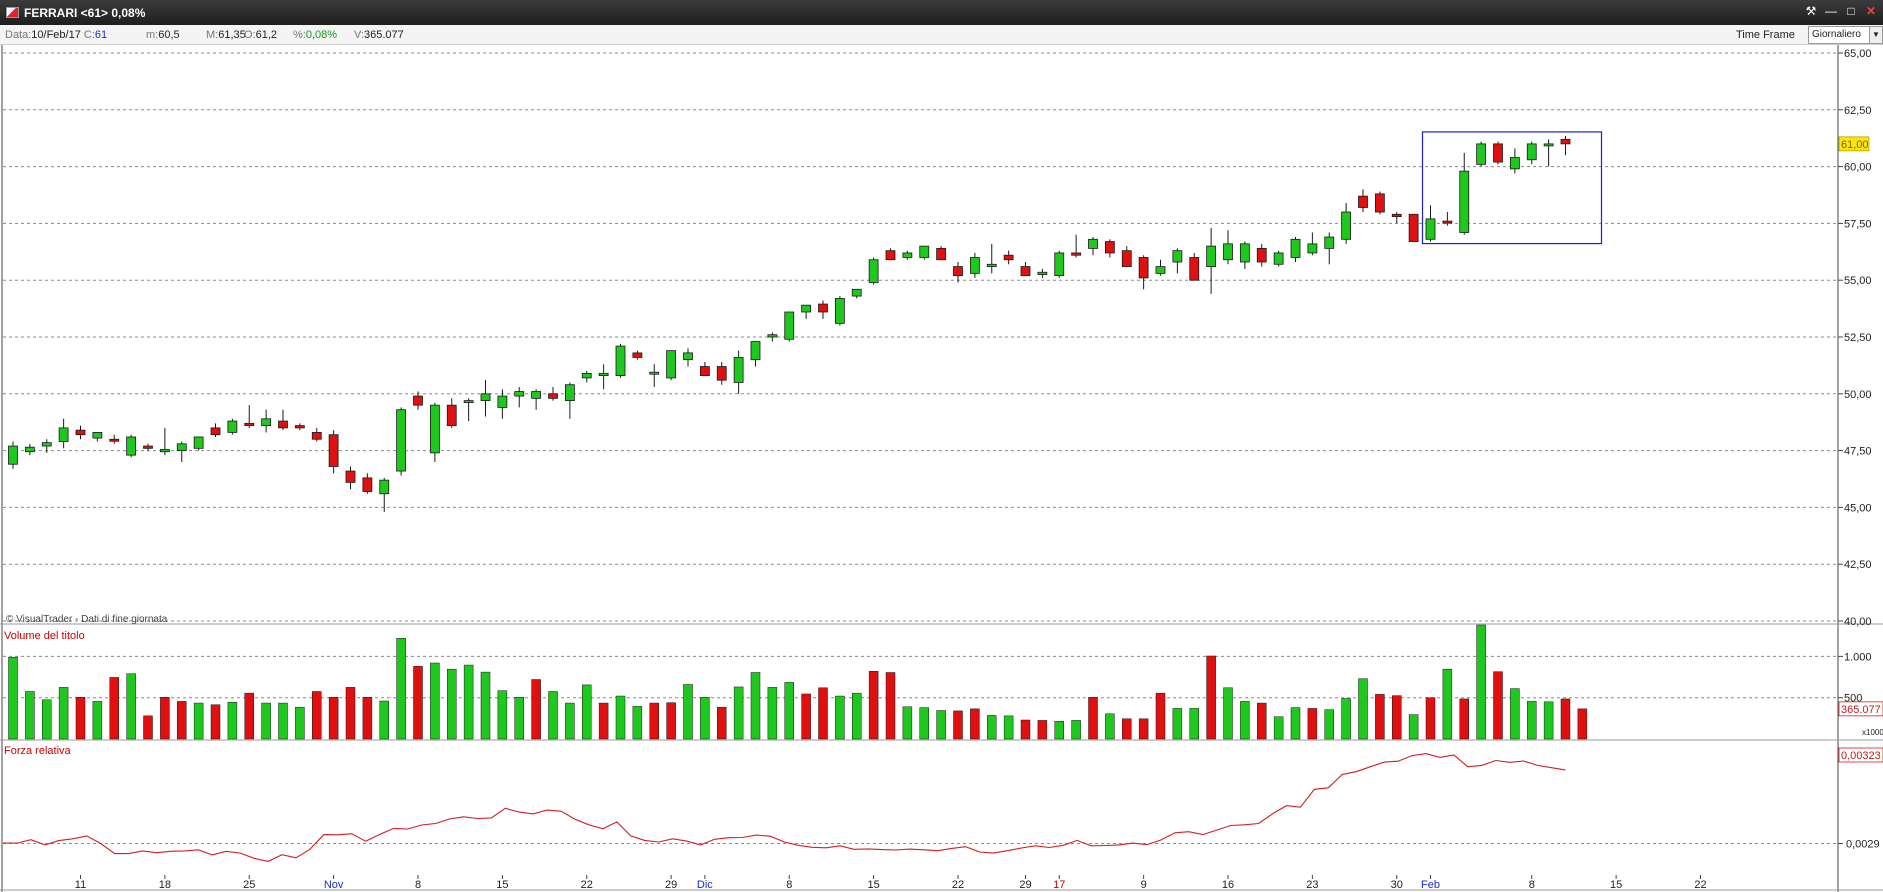  Describe the element at coordinates (1811, 11) in the screenshot. I see `settings-wrench-icon: ⚒` at that location.